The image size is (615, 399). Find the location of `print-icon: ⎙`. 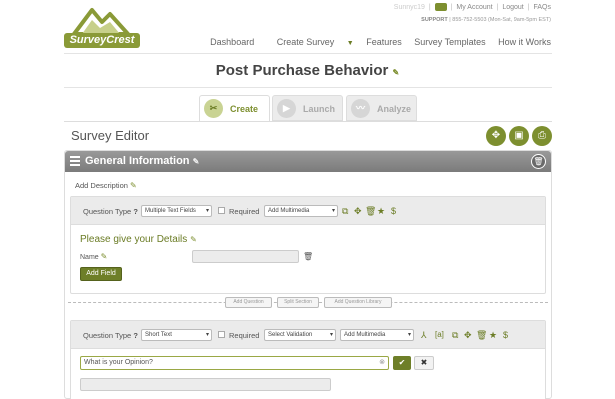

print-icon: ⎙ is located at coordinates (542, 136).